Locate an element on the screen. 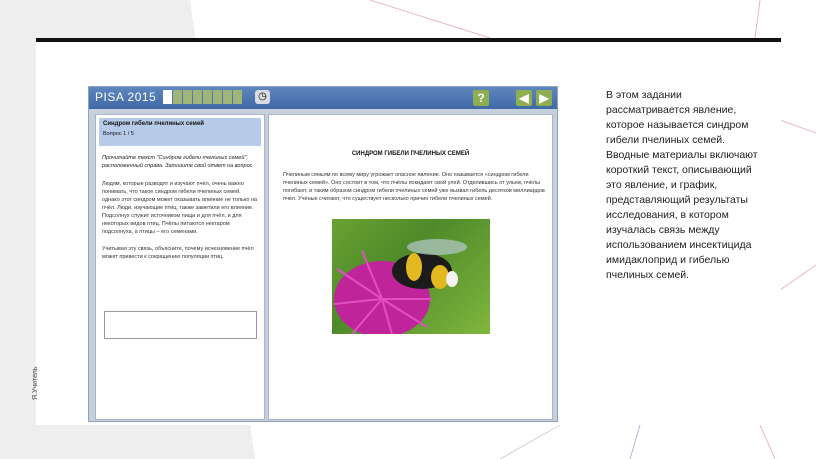 The width and height of the screenshot is (816, 459). clock-icon: ◷ is located at coordinates (262, 97).